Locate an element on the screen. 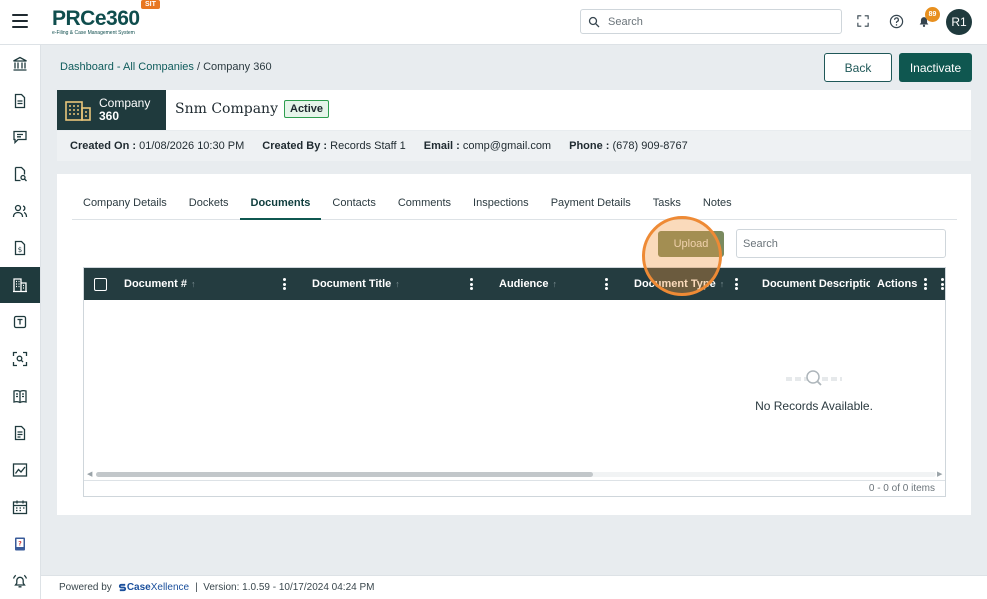 This screenshot has height=599, width=987. created-on-value: 01/08/2026 10:30 PM is located at coordinates (192, 146).